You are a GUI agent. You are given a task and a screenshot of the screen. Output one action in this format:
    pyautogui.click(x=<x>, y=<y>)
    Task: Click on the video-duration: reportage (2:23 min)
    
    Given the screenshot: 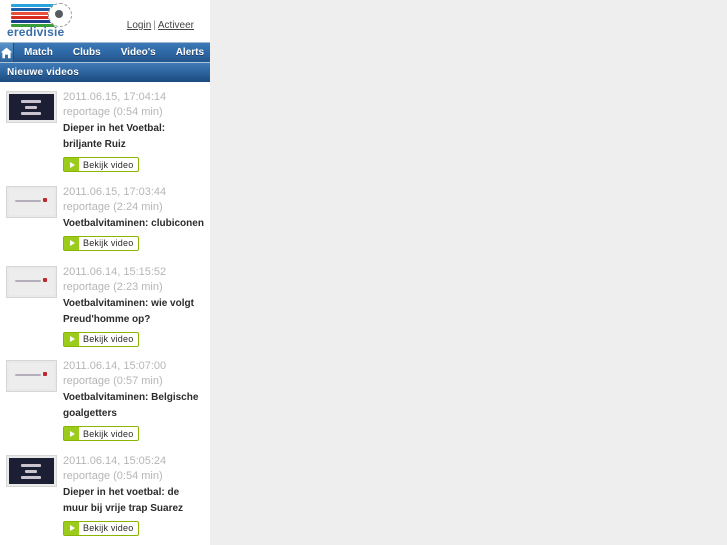 What is the action you would take?
    pyautogui.click(x=113, y=286)
    